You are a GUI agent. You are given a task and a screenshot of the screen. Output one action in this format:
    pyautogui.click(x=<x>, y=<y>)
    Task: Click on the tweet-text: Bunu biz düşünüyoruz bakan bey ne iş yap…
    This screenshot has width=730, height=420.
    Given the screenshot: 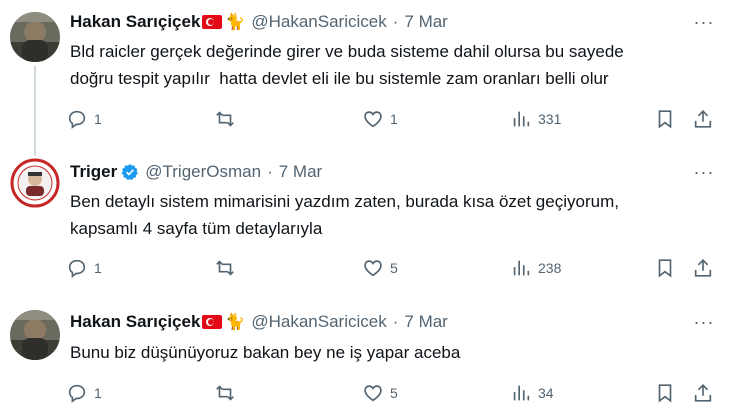 What is the action you would take?
    pyautogui.click(x=395, y=352)
    